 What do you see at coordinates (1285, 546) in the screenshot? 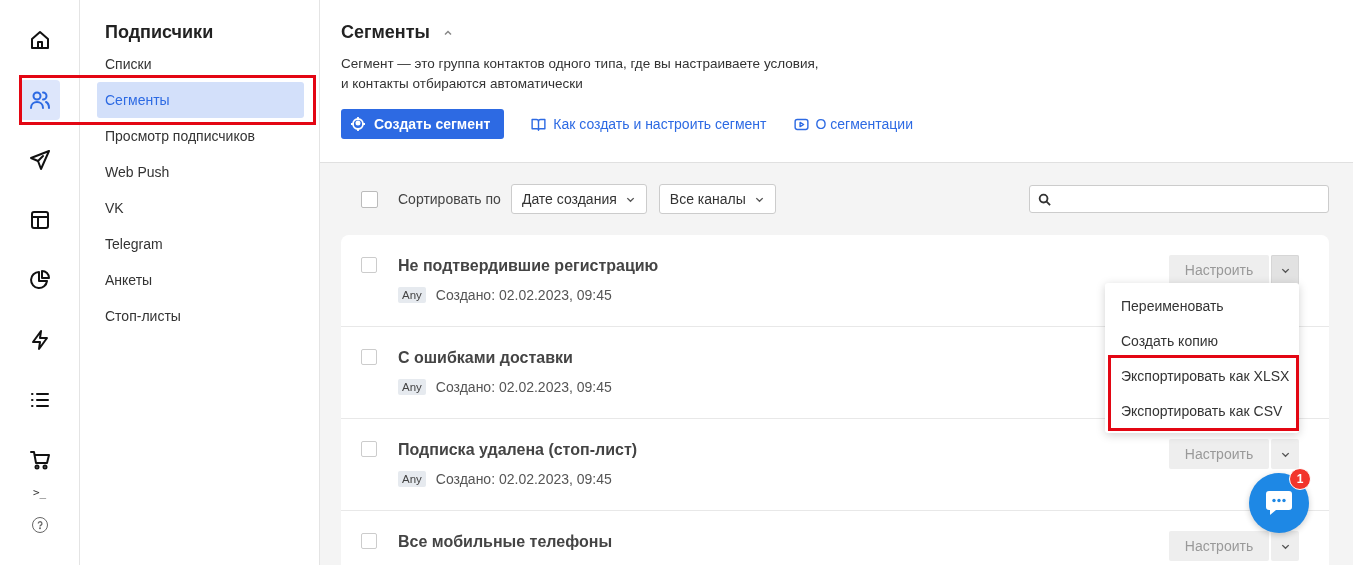
I see `more-dropdown-button` at bounding box center [1285, 546].